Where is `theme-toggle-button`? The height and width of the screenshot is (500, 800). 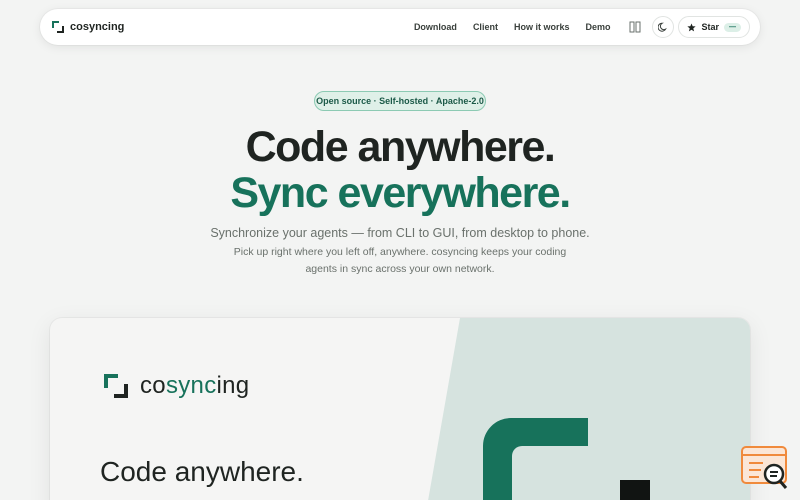 theme-toggle-button is located at coordinates (663, 27).